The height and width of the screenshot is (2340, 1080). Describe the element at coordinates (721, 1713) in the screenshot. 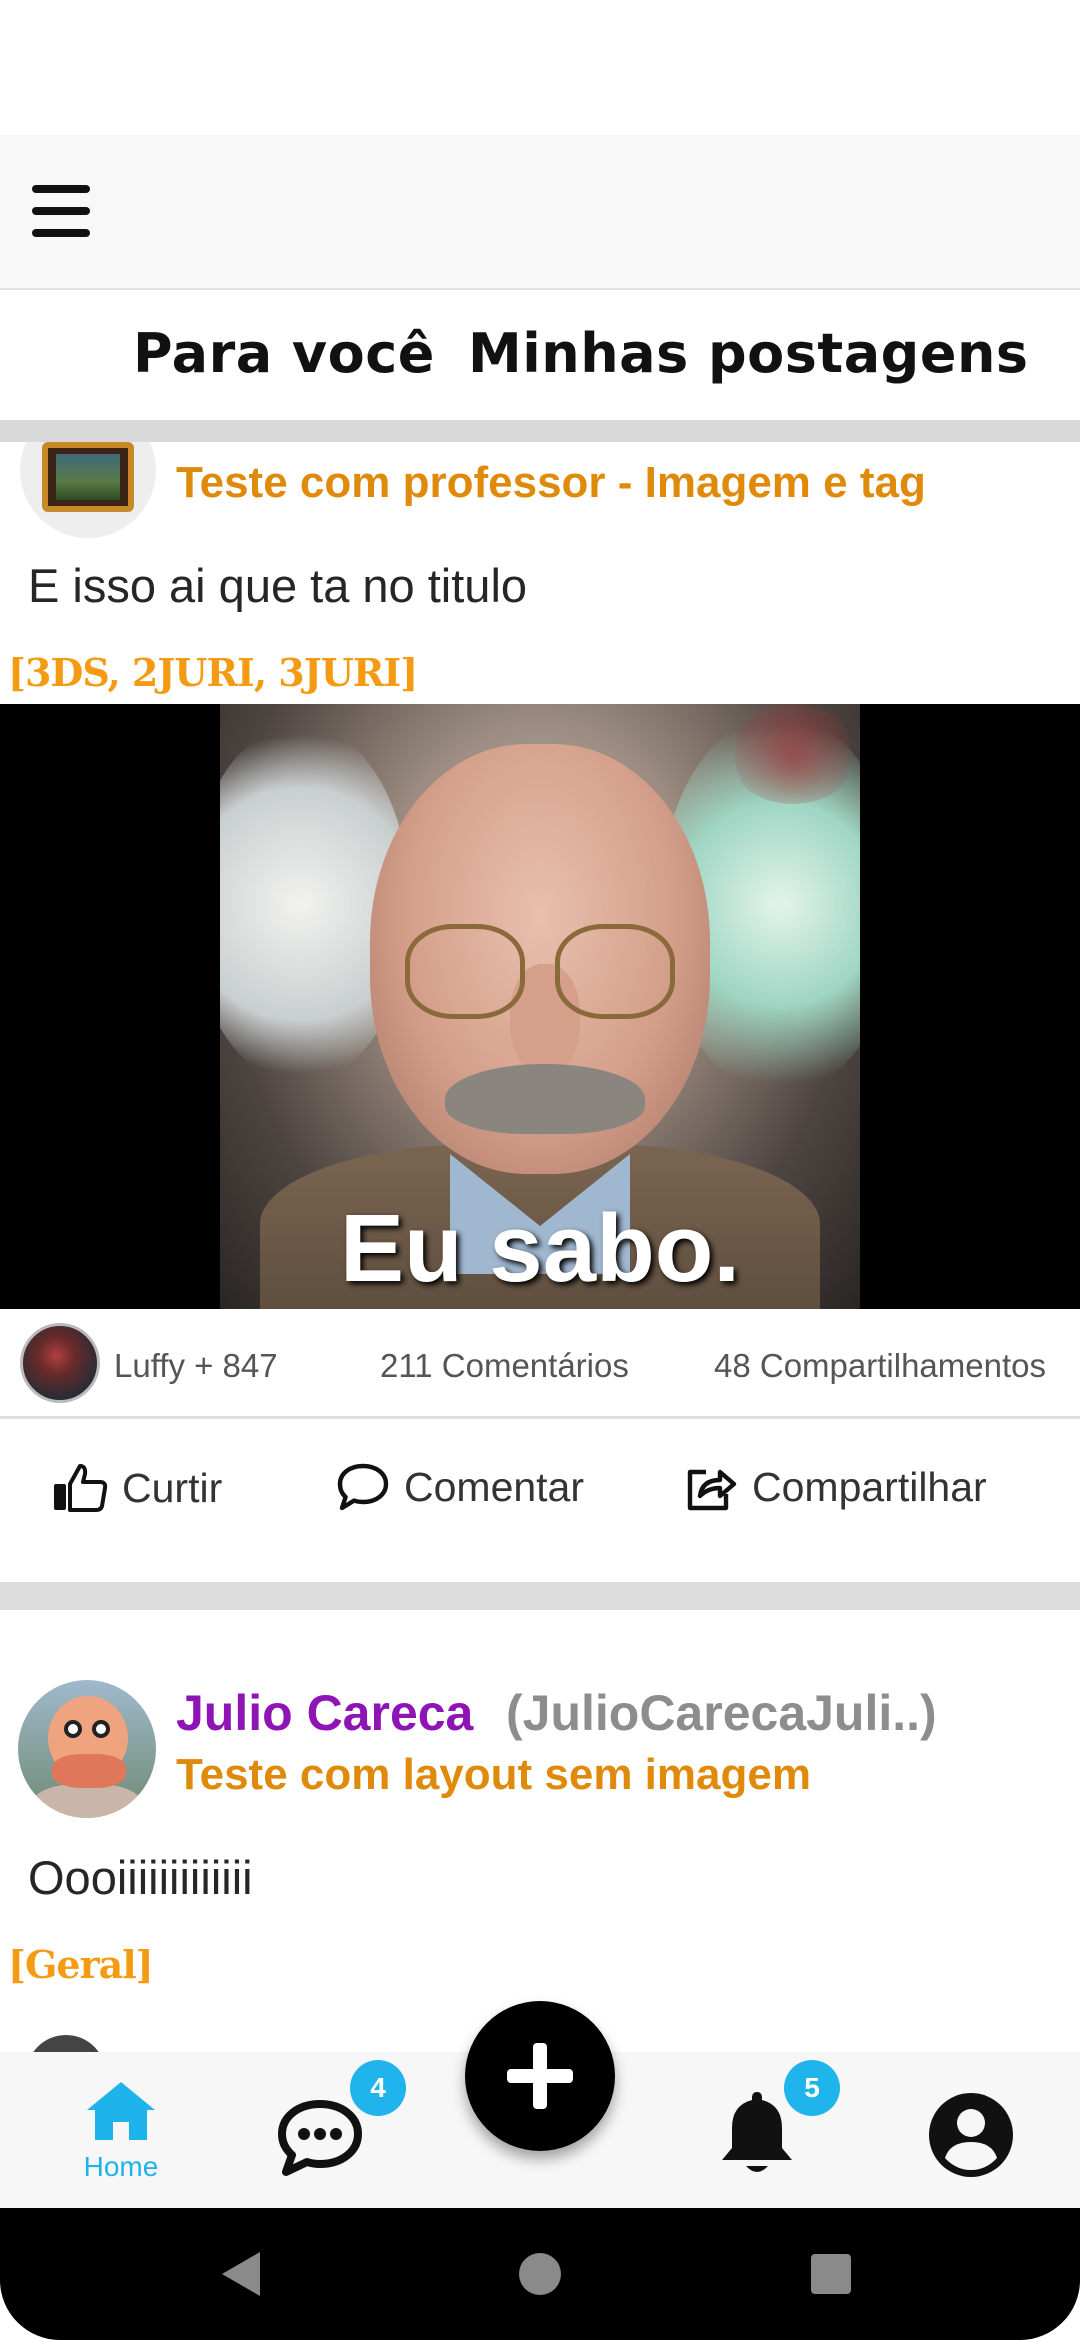

I see `author-handle: (JulioCarecaJuli..)` at that location.